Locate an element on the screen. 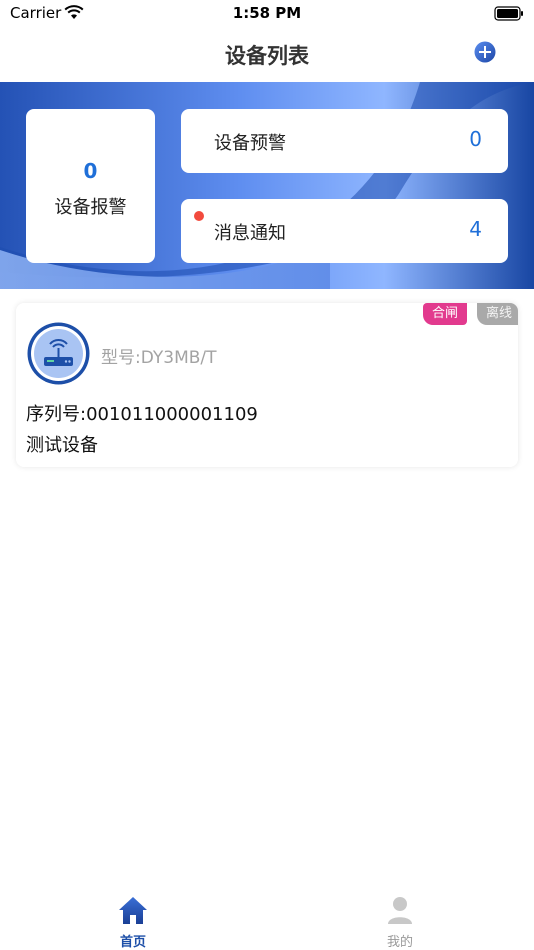  tab-mine: 我的 is located at coordinates (400, 920).